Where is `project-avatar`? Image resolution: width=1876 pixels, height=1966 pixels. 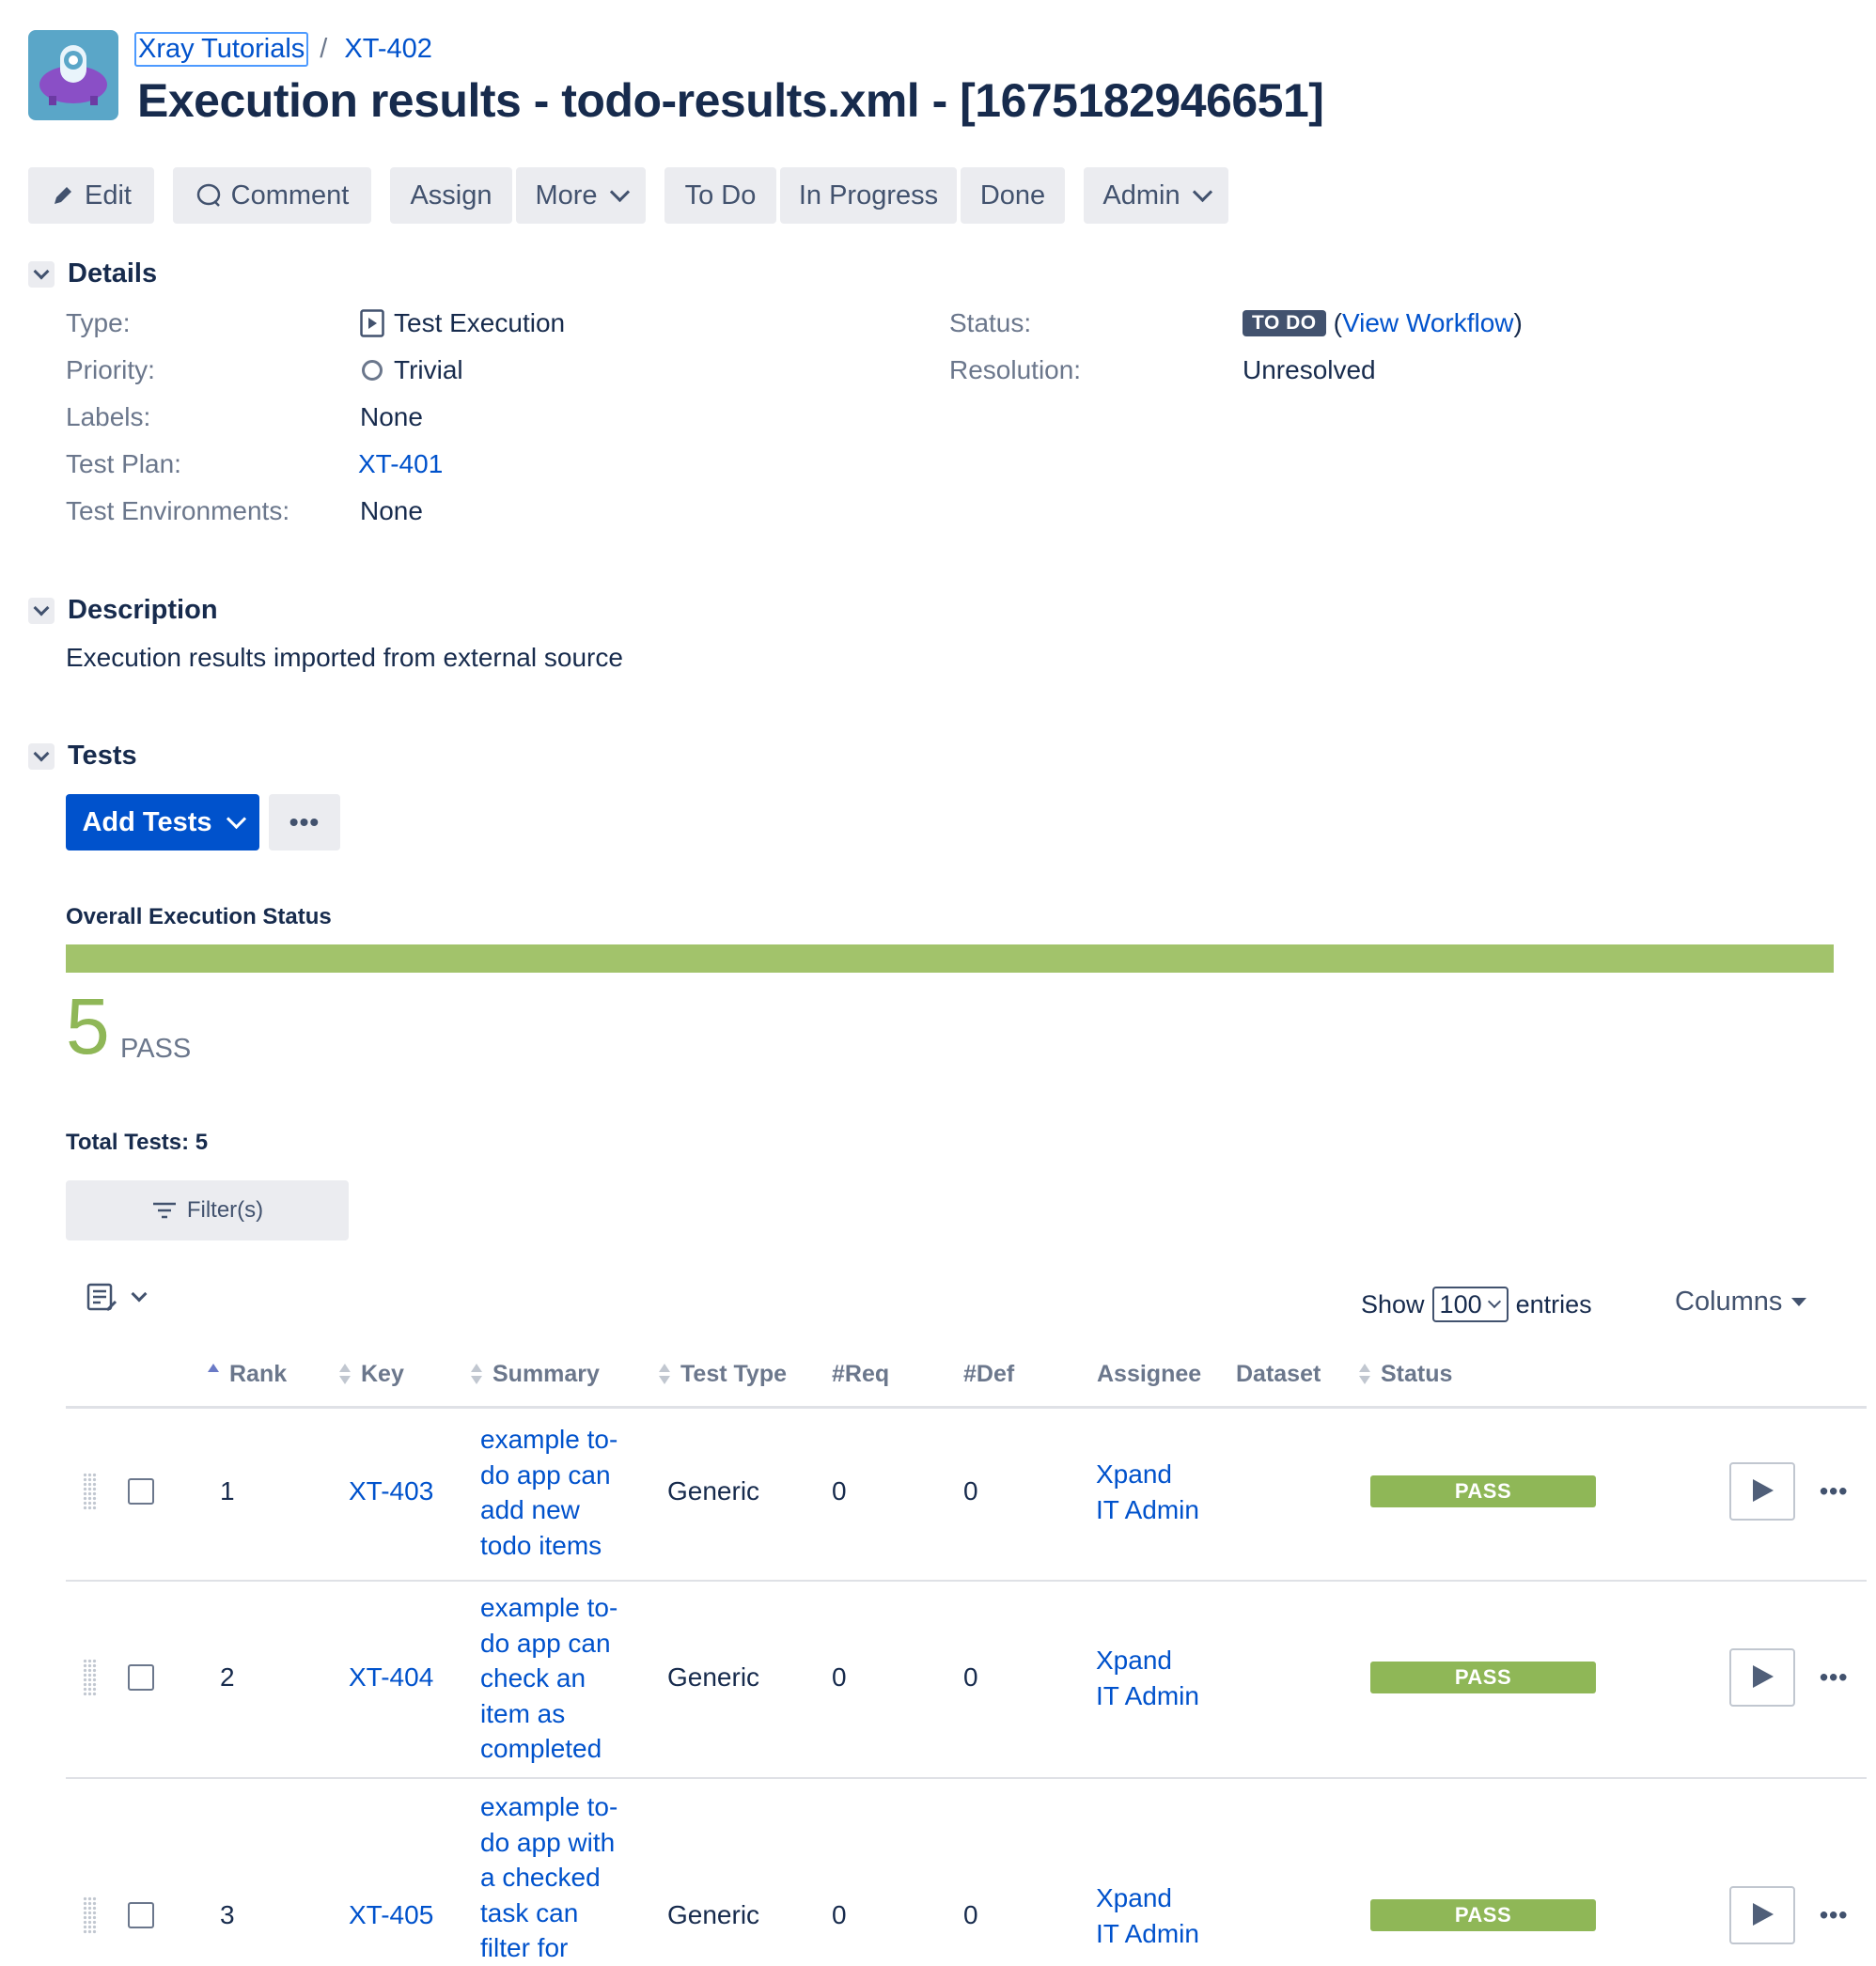 project-avatar is located at coordinates (73, 75).